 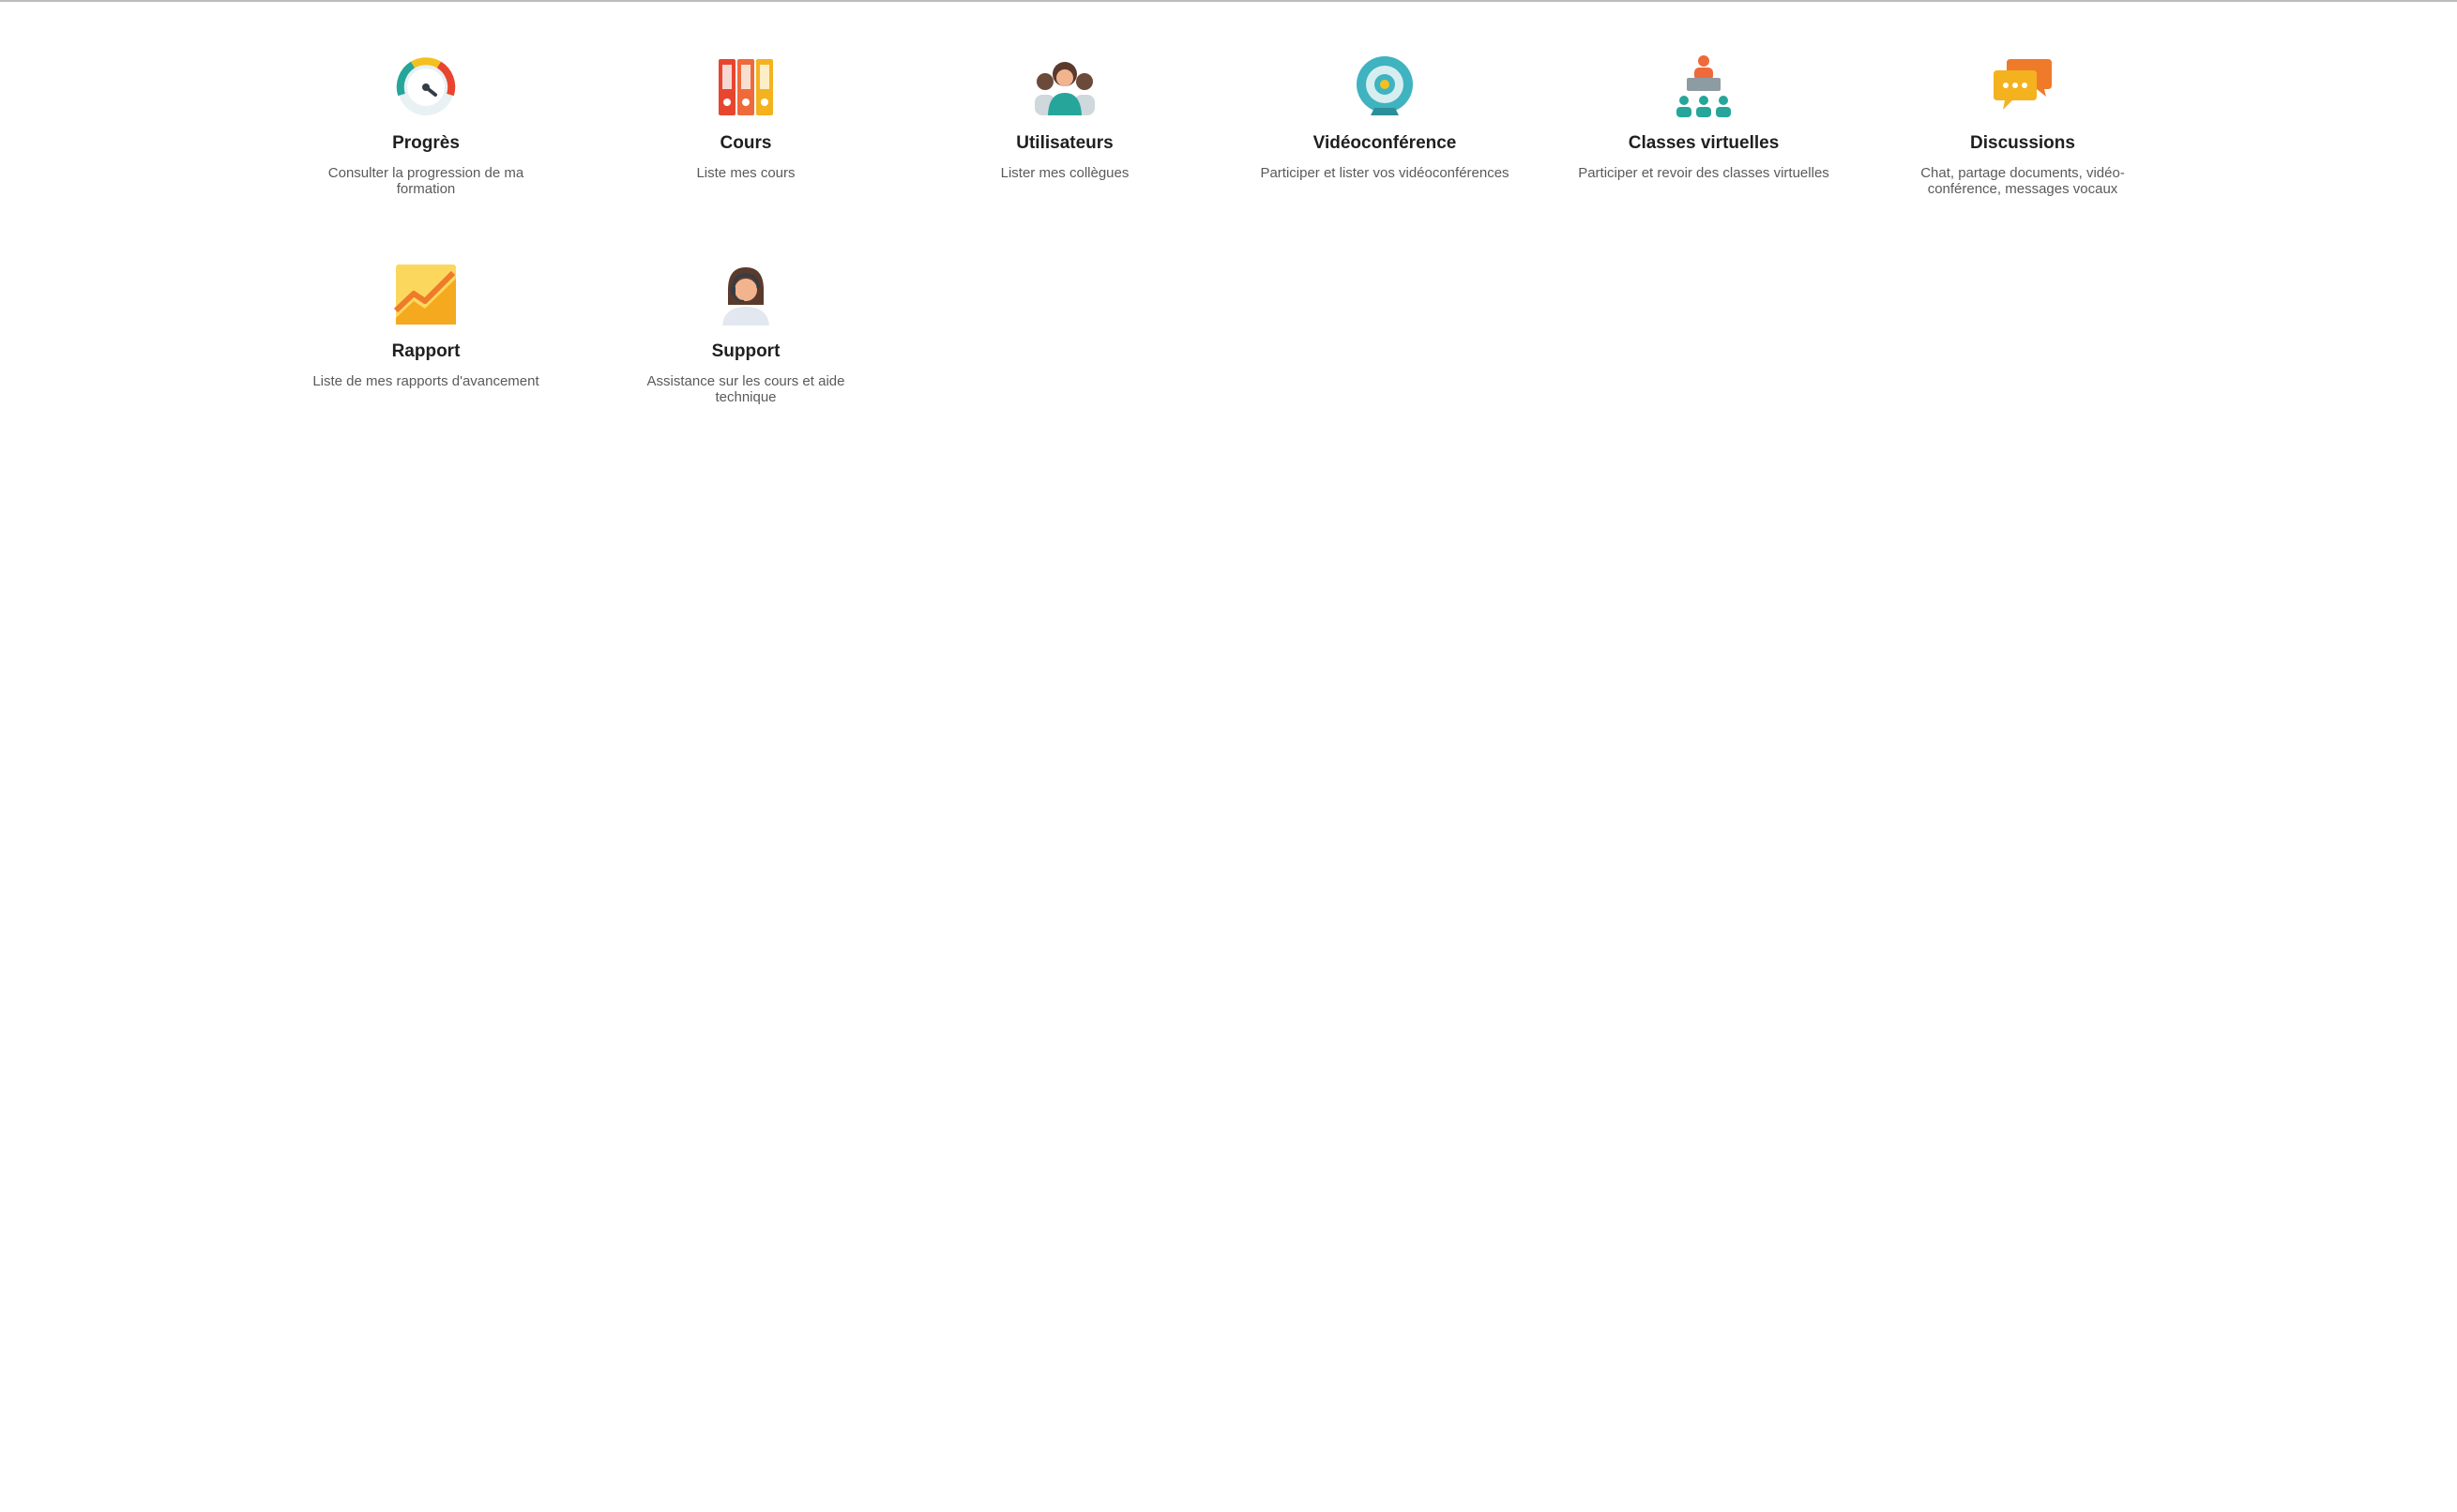 I want to click on tile-title: Classes virtuelles, so click(x=1704, y=143).